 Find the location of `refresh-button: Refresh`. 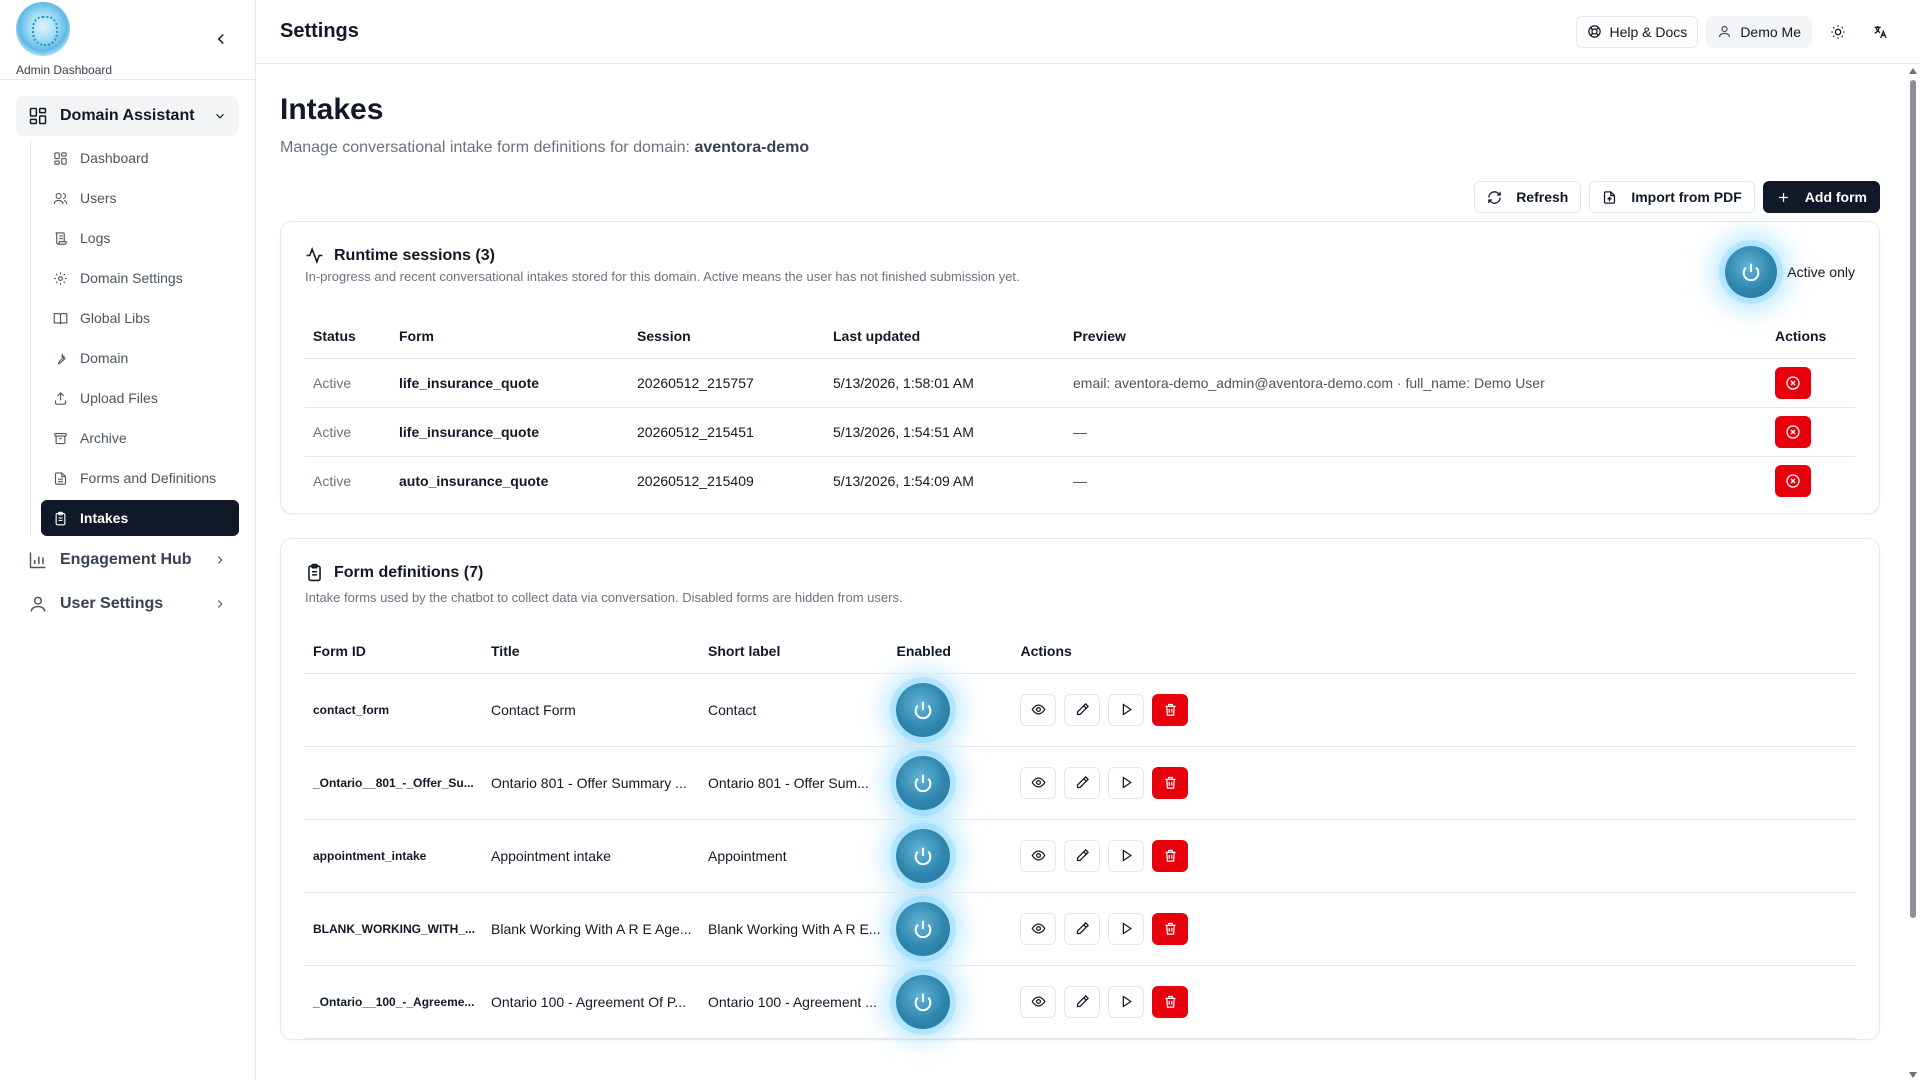

refresh-button: Refresh is located at coordinates (1528, 197).